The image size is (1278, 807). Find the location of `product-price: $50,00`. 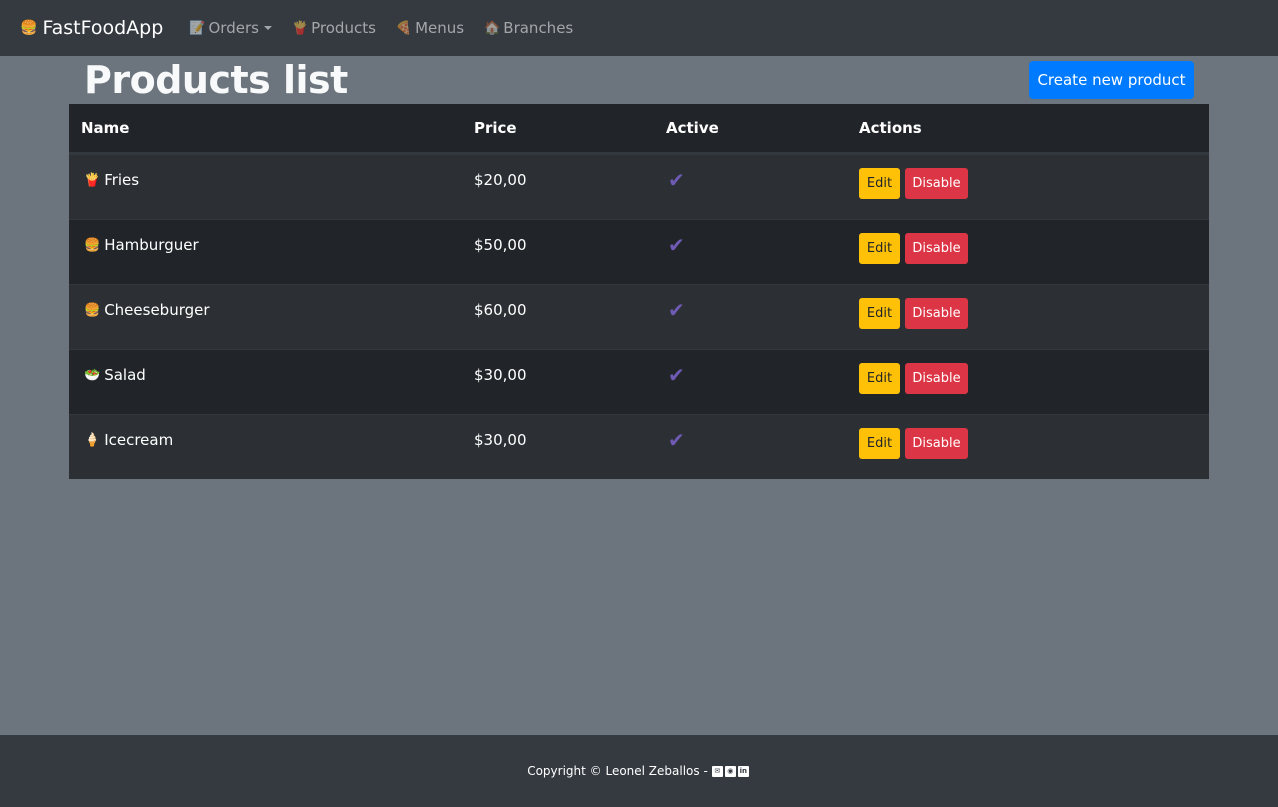

product-price: $50,00 is located at coordinates (500, 245).